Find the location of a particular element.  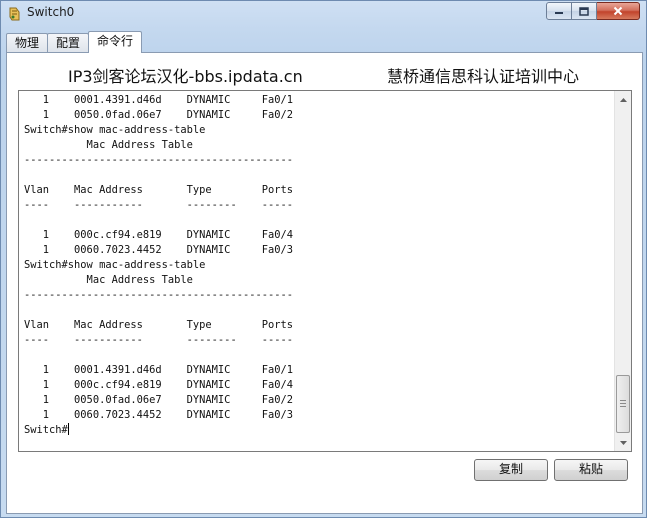

window-controls is located at coordinates (593, 11).